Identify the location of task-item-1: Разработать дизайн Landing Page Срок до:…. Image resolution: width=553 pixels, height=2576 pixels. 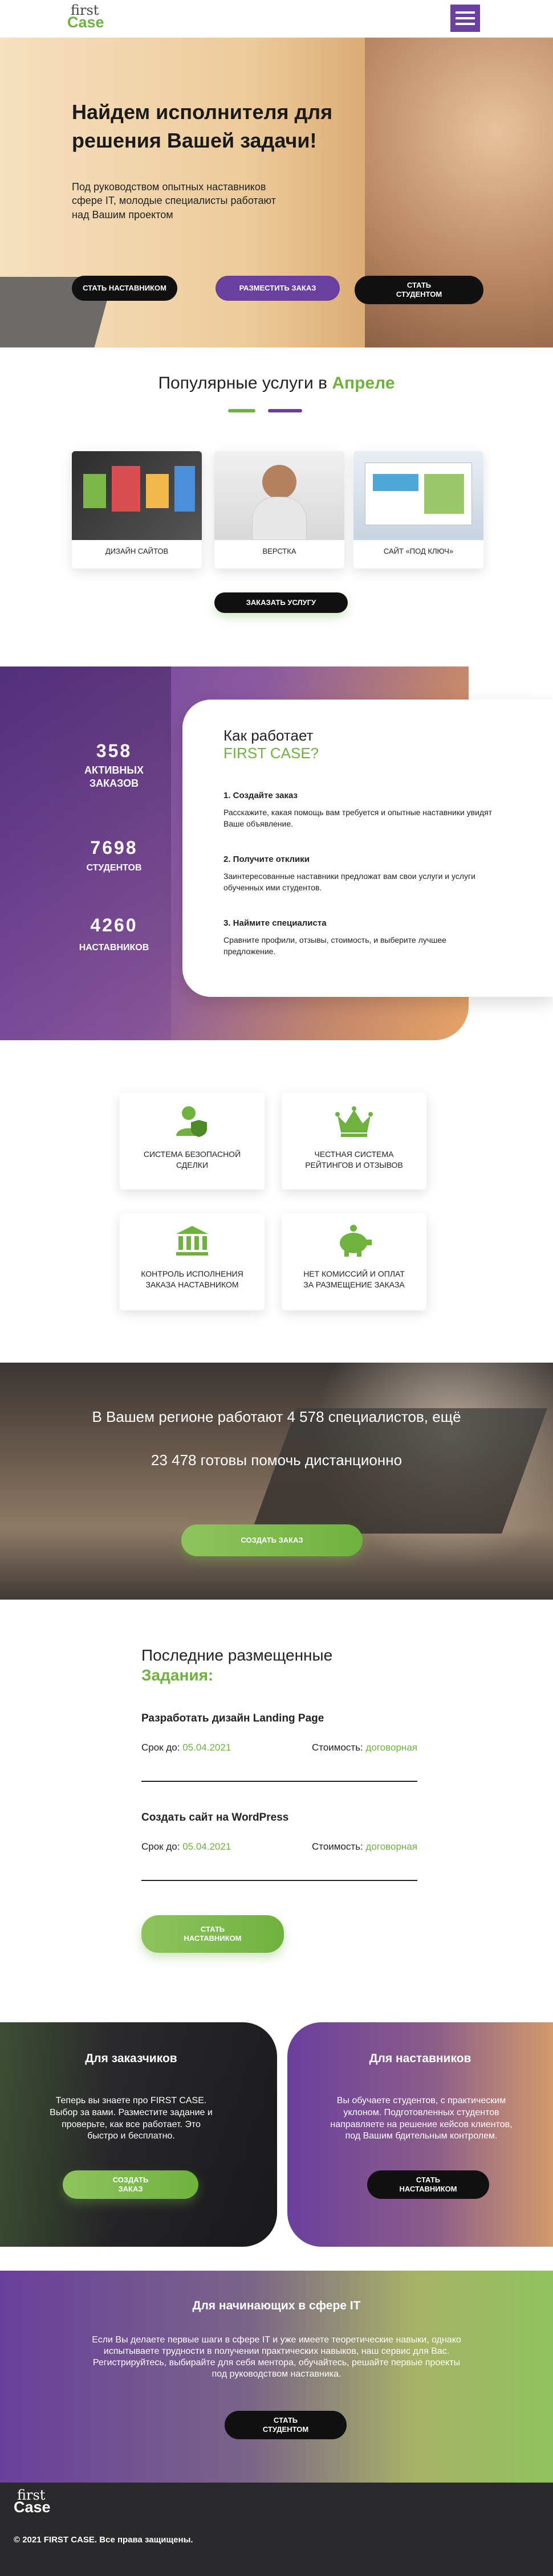
(279, 1747).